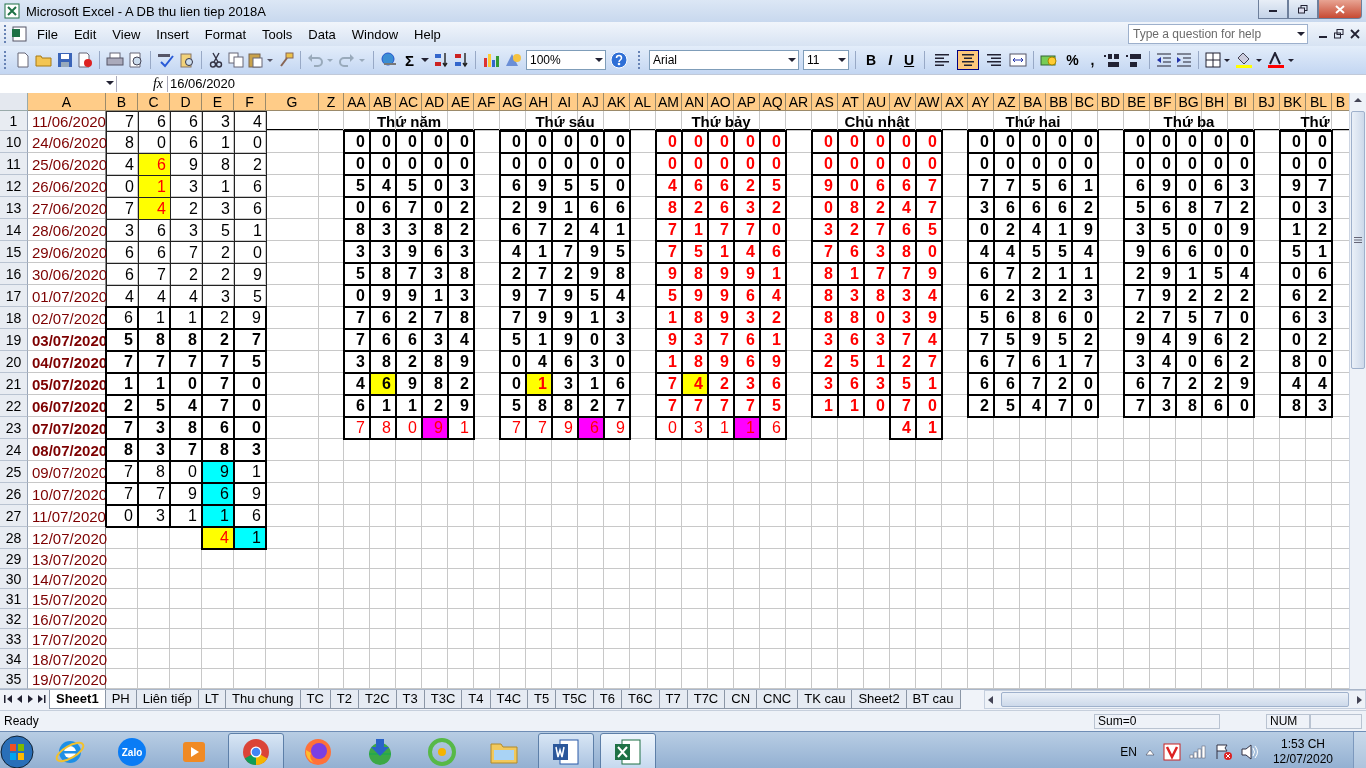 The width and height of the screenshot is (1366, 768). What do you see at coordinates (1280, 60) in the screenshot?
I see `font-color-icon` at bounding box center [1280, 60].